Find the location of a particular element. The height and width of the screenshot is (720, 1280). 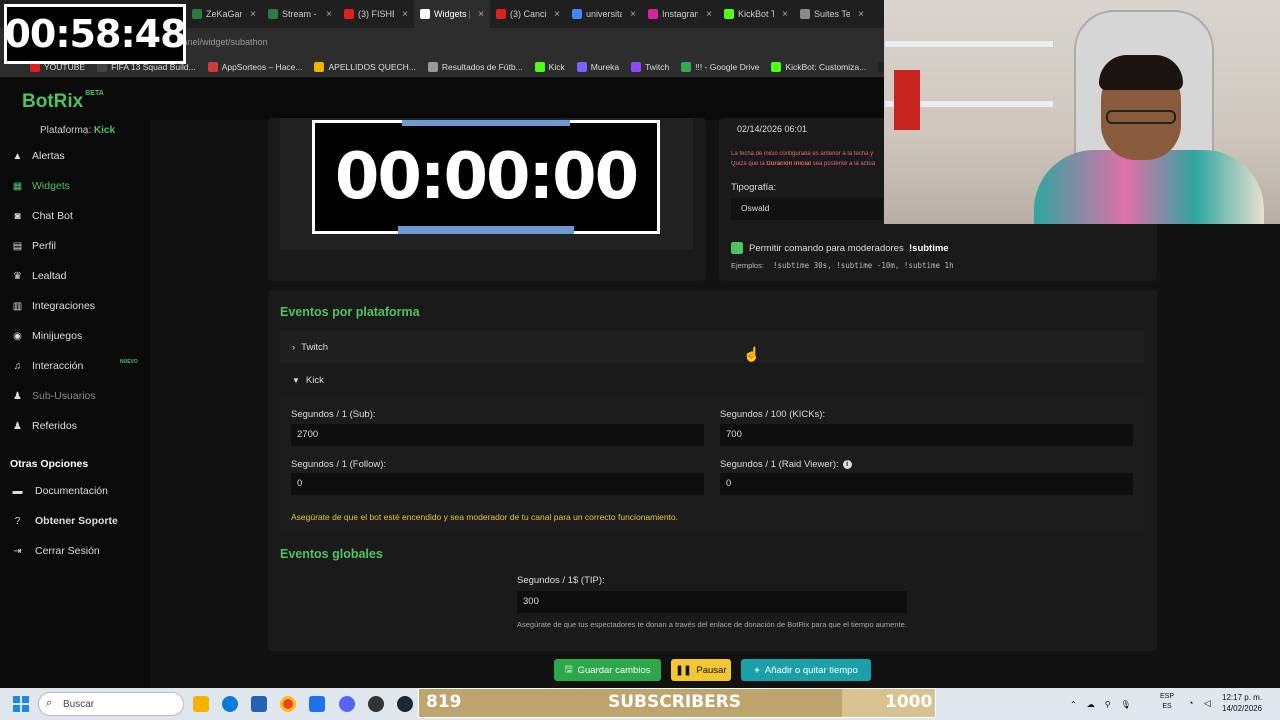

platform-indicator: Plataforma: Kick is located at coordinates (77, 130).